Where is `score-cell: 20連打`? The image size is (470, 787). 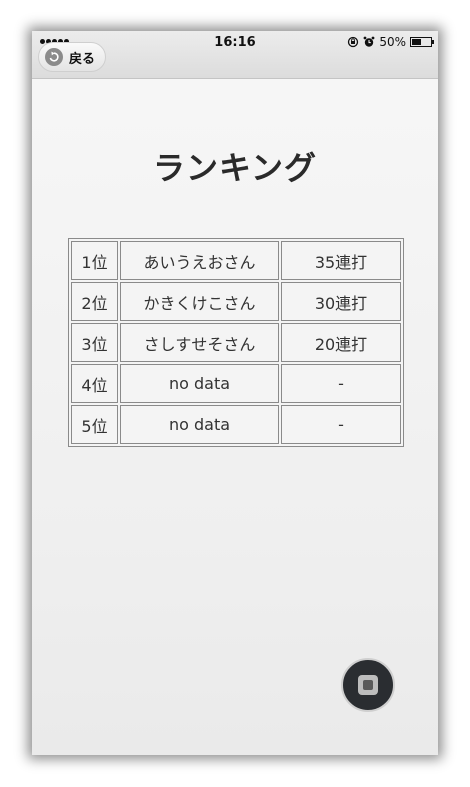
score-cell: 20連打 is located at coordinates (341, 342).